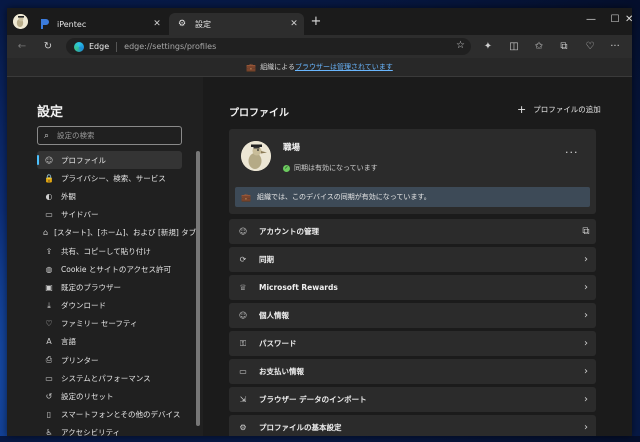 This screenshot has height=442, width=640. I want to click on printer-icon: ⎙, so click(49, 360).